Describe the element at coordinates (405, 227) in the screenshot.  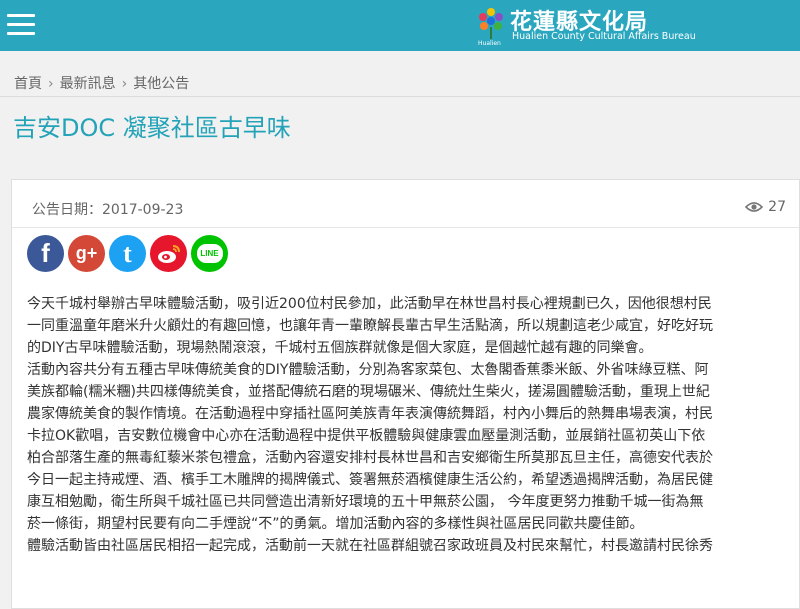
I see `meta-divider` at that location.